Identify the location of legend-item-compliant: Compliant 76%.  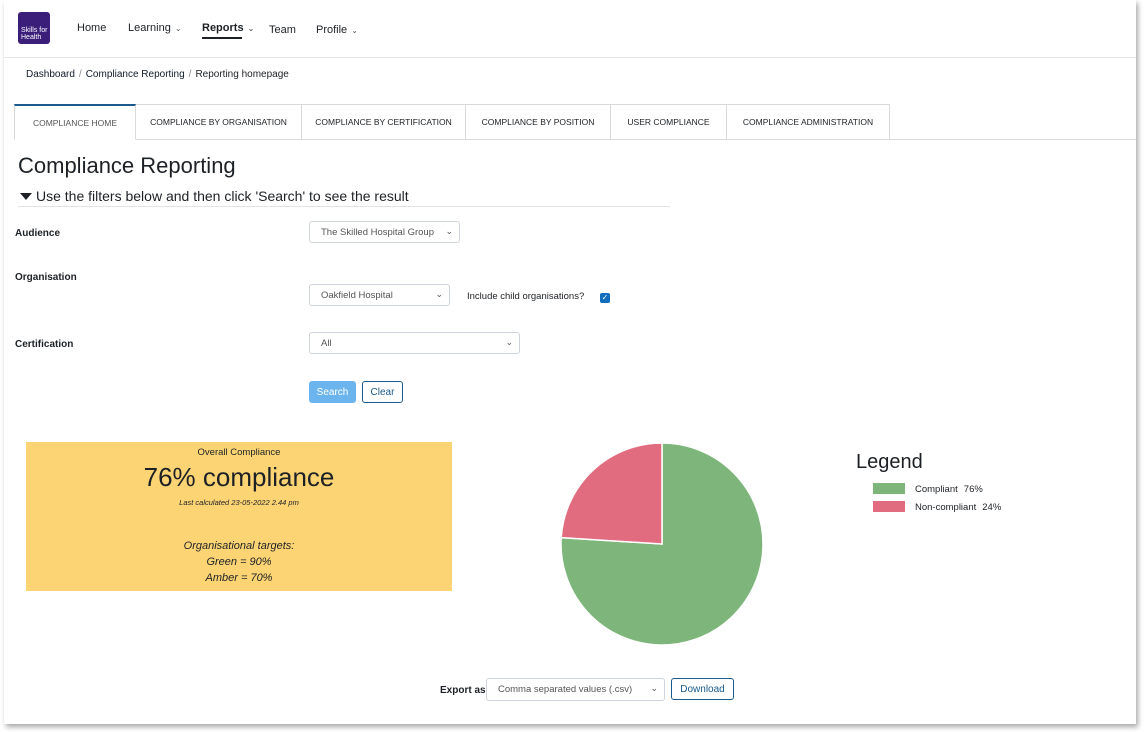
(928, 489).